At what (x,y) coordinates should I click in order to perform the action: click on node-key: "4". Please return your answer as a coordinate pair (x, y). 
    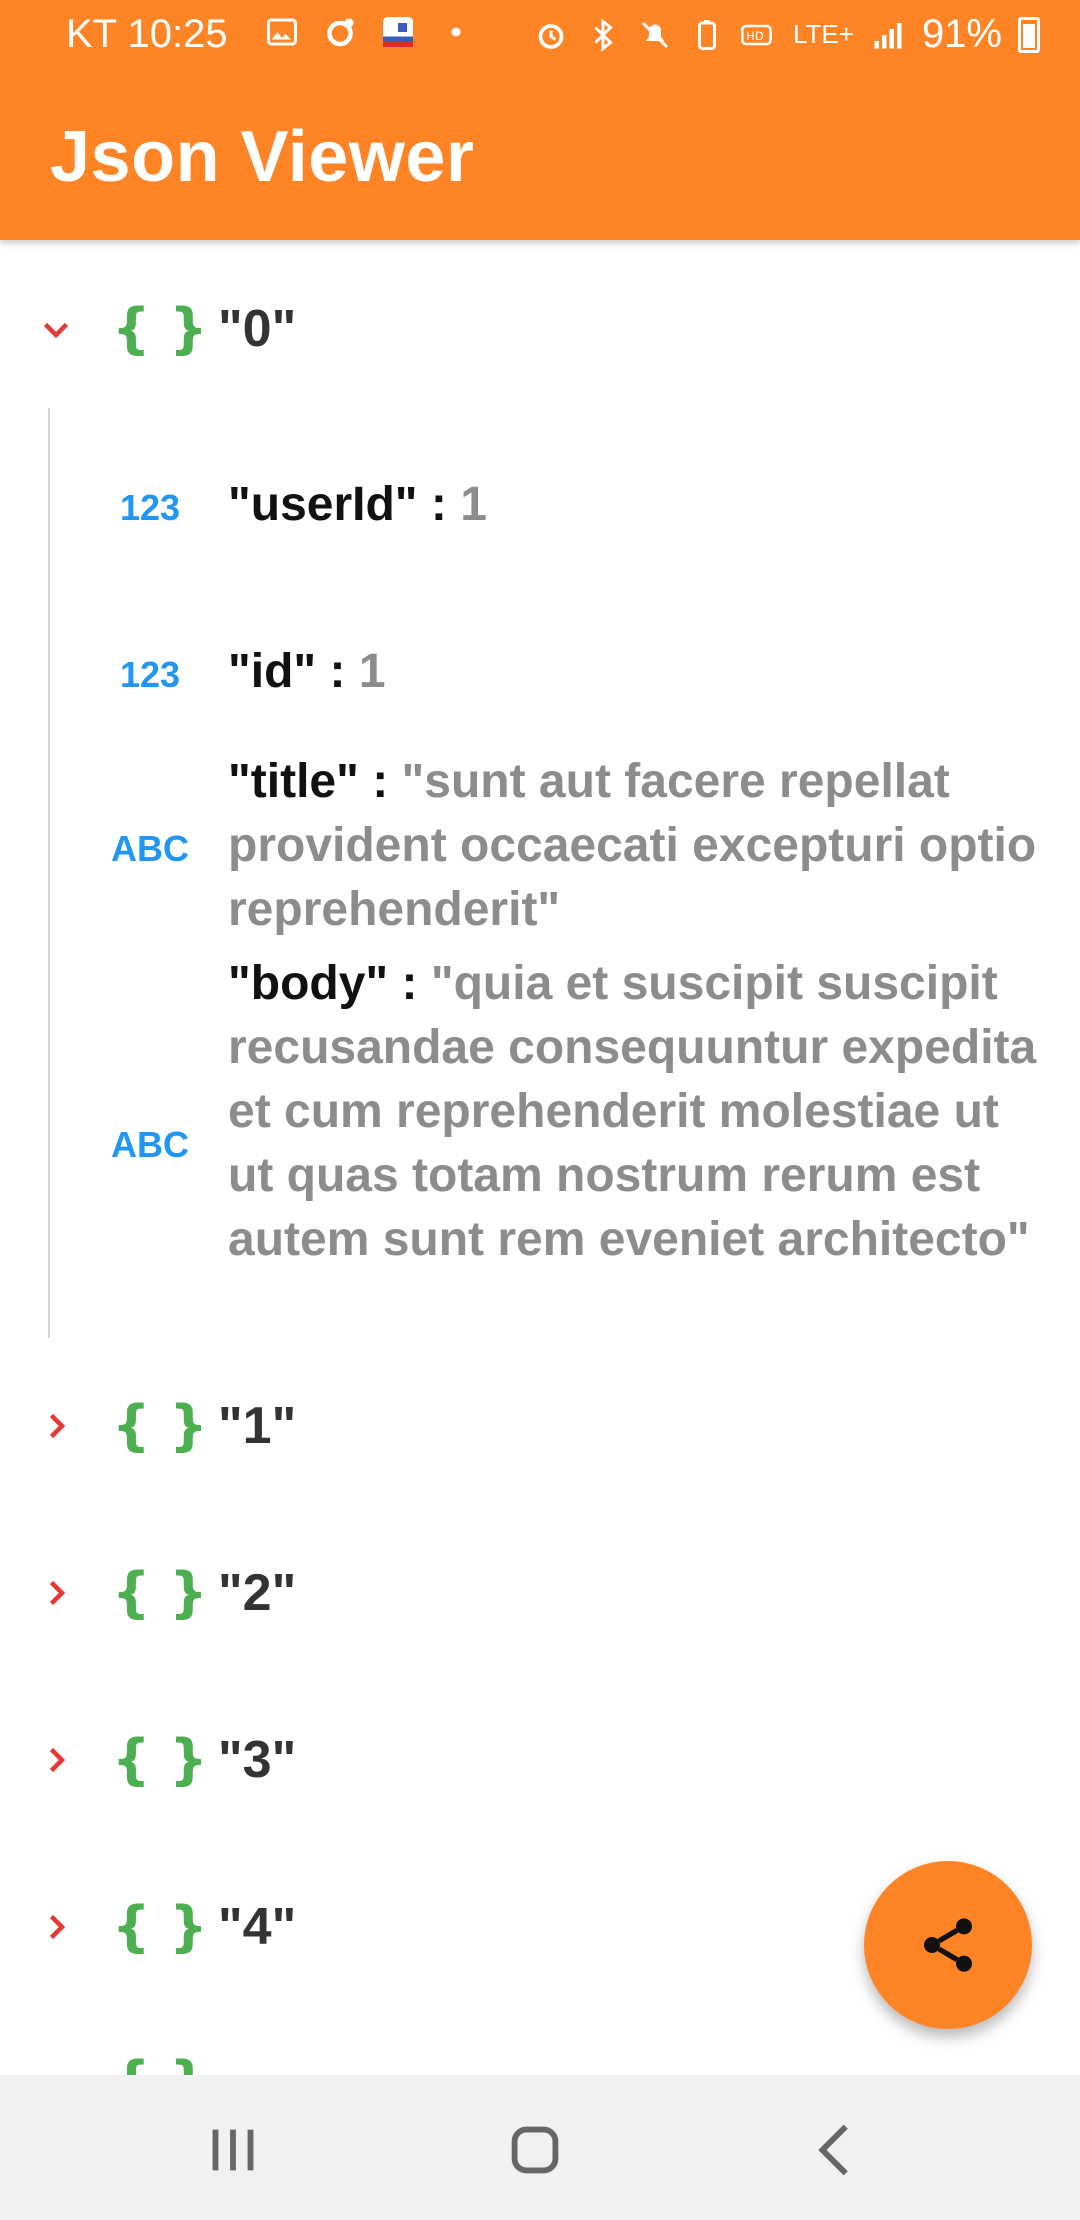
    Looking at the image, I should click on (257, 1927).